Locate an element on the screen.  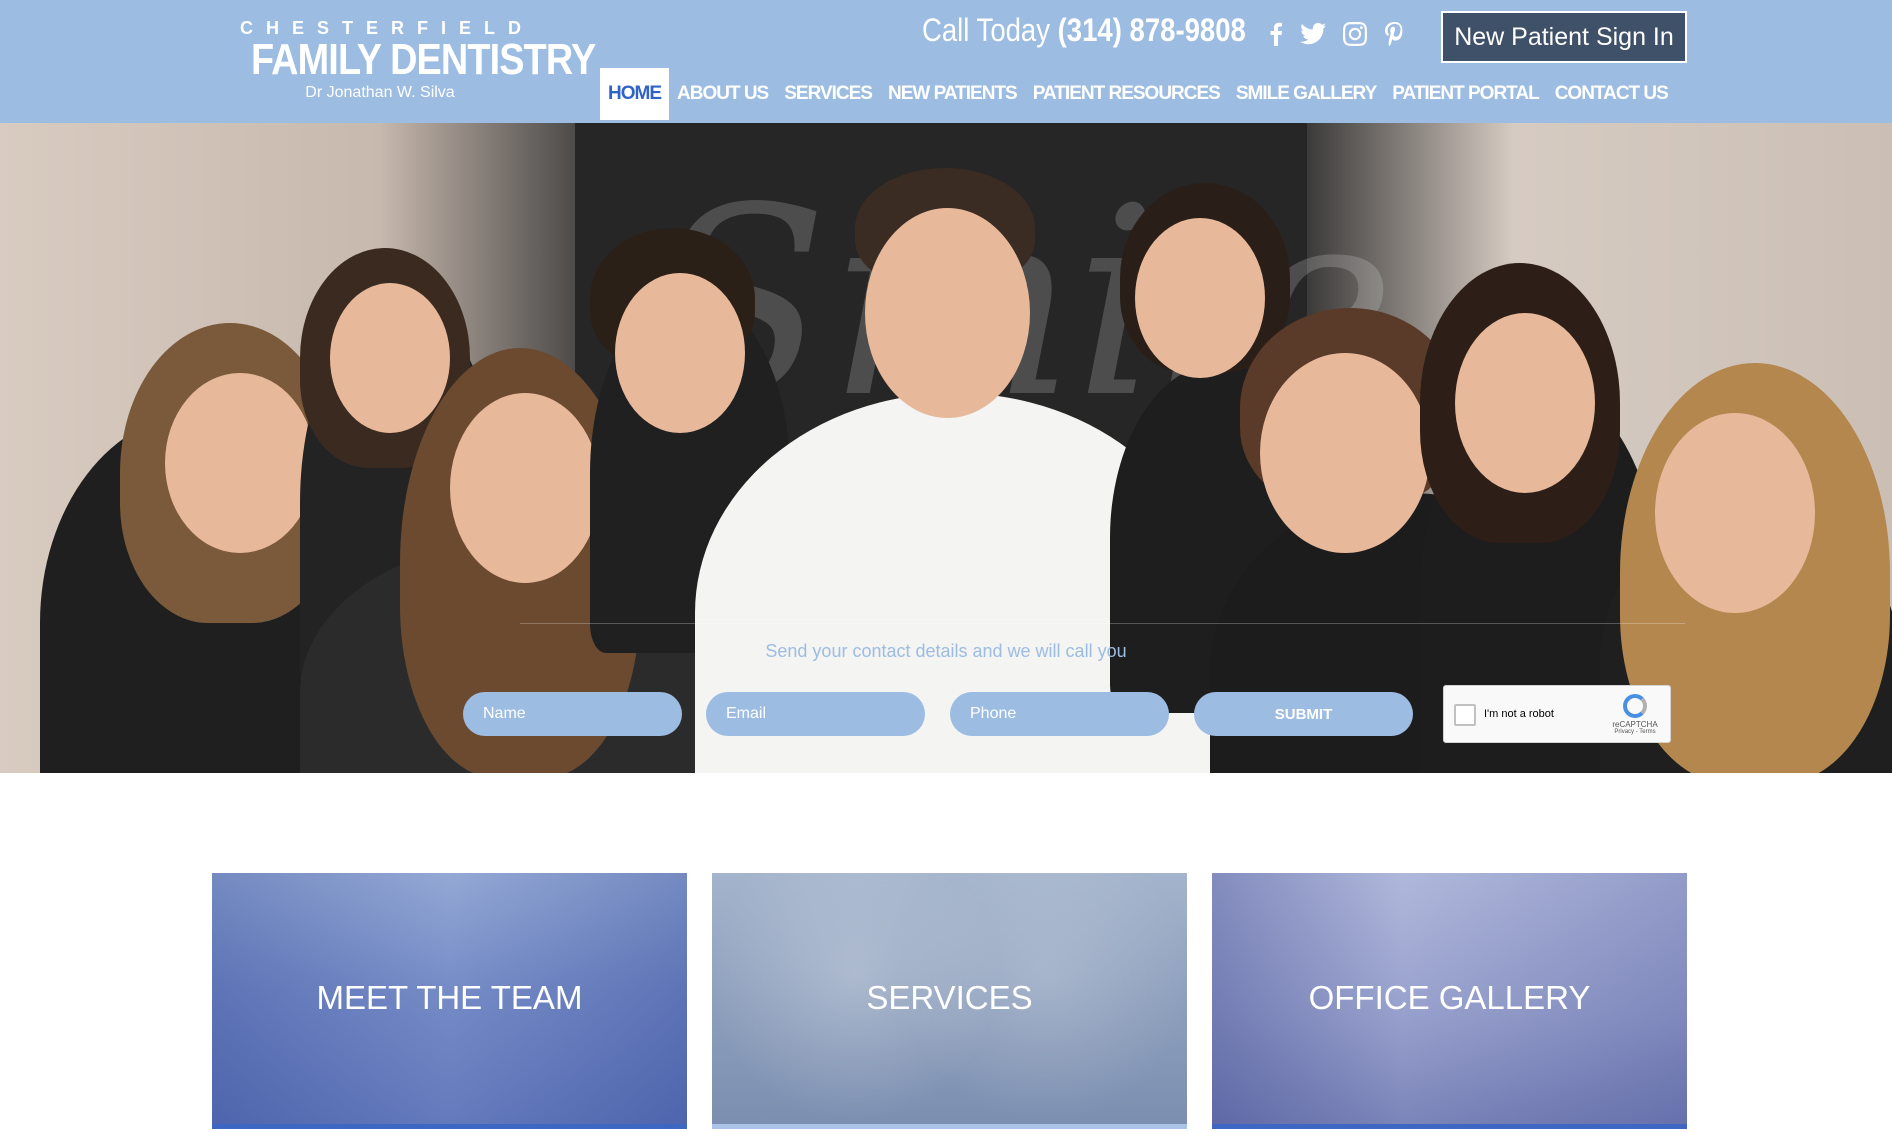
facebook-icon is located at coordinates (1276, 34).